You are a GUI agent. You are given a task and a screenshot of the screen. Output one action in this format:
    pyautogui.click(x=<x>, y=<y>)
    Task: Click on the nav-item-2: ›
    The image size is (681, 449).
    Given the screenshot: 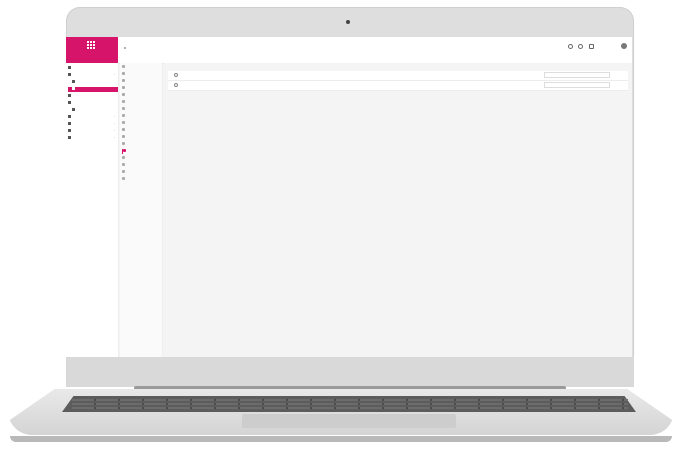 What is the action you would take?
    pyautogui.click(x=93, y=75)
    